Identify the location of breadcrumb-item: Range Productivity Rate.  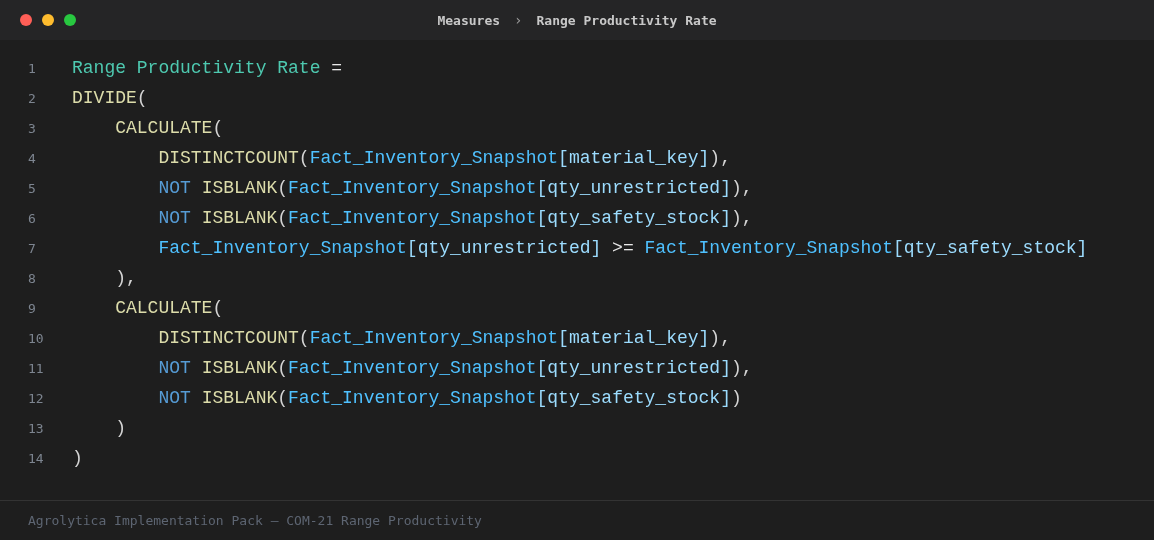
(626, 20).